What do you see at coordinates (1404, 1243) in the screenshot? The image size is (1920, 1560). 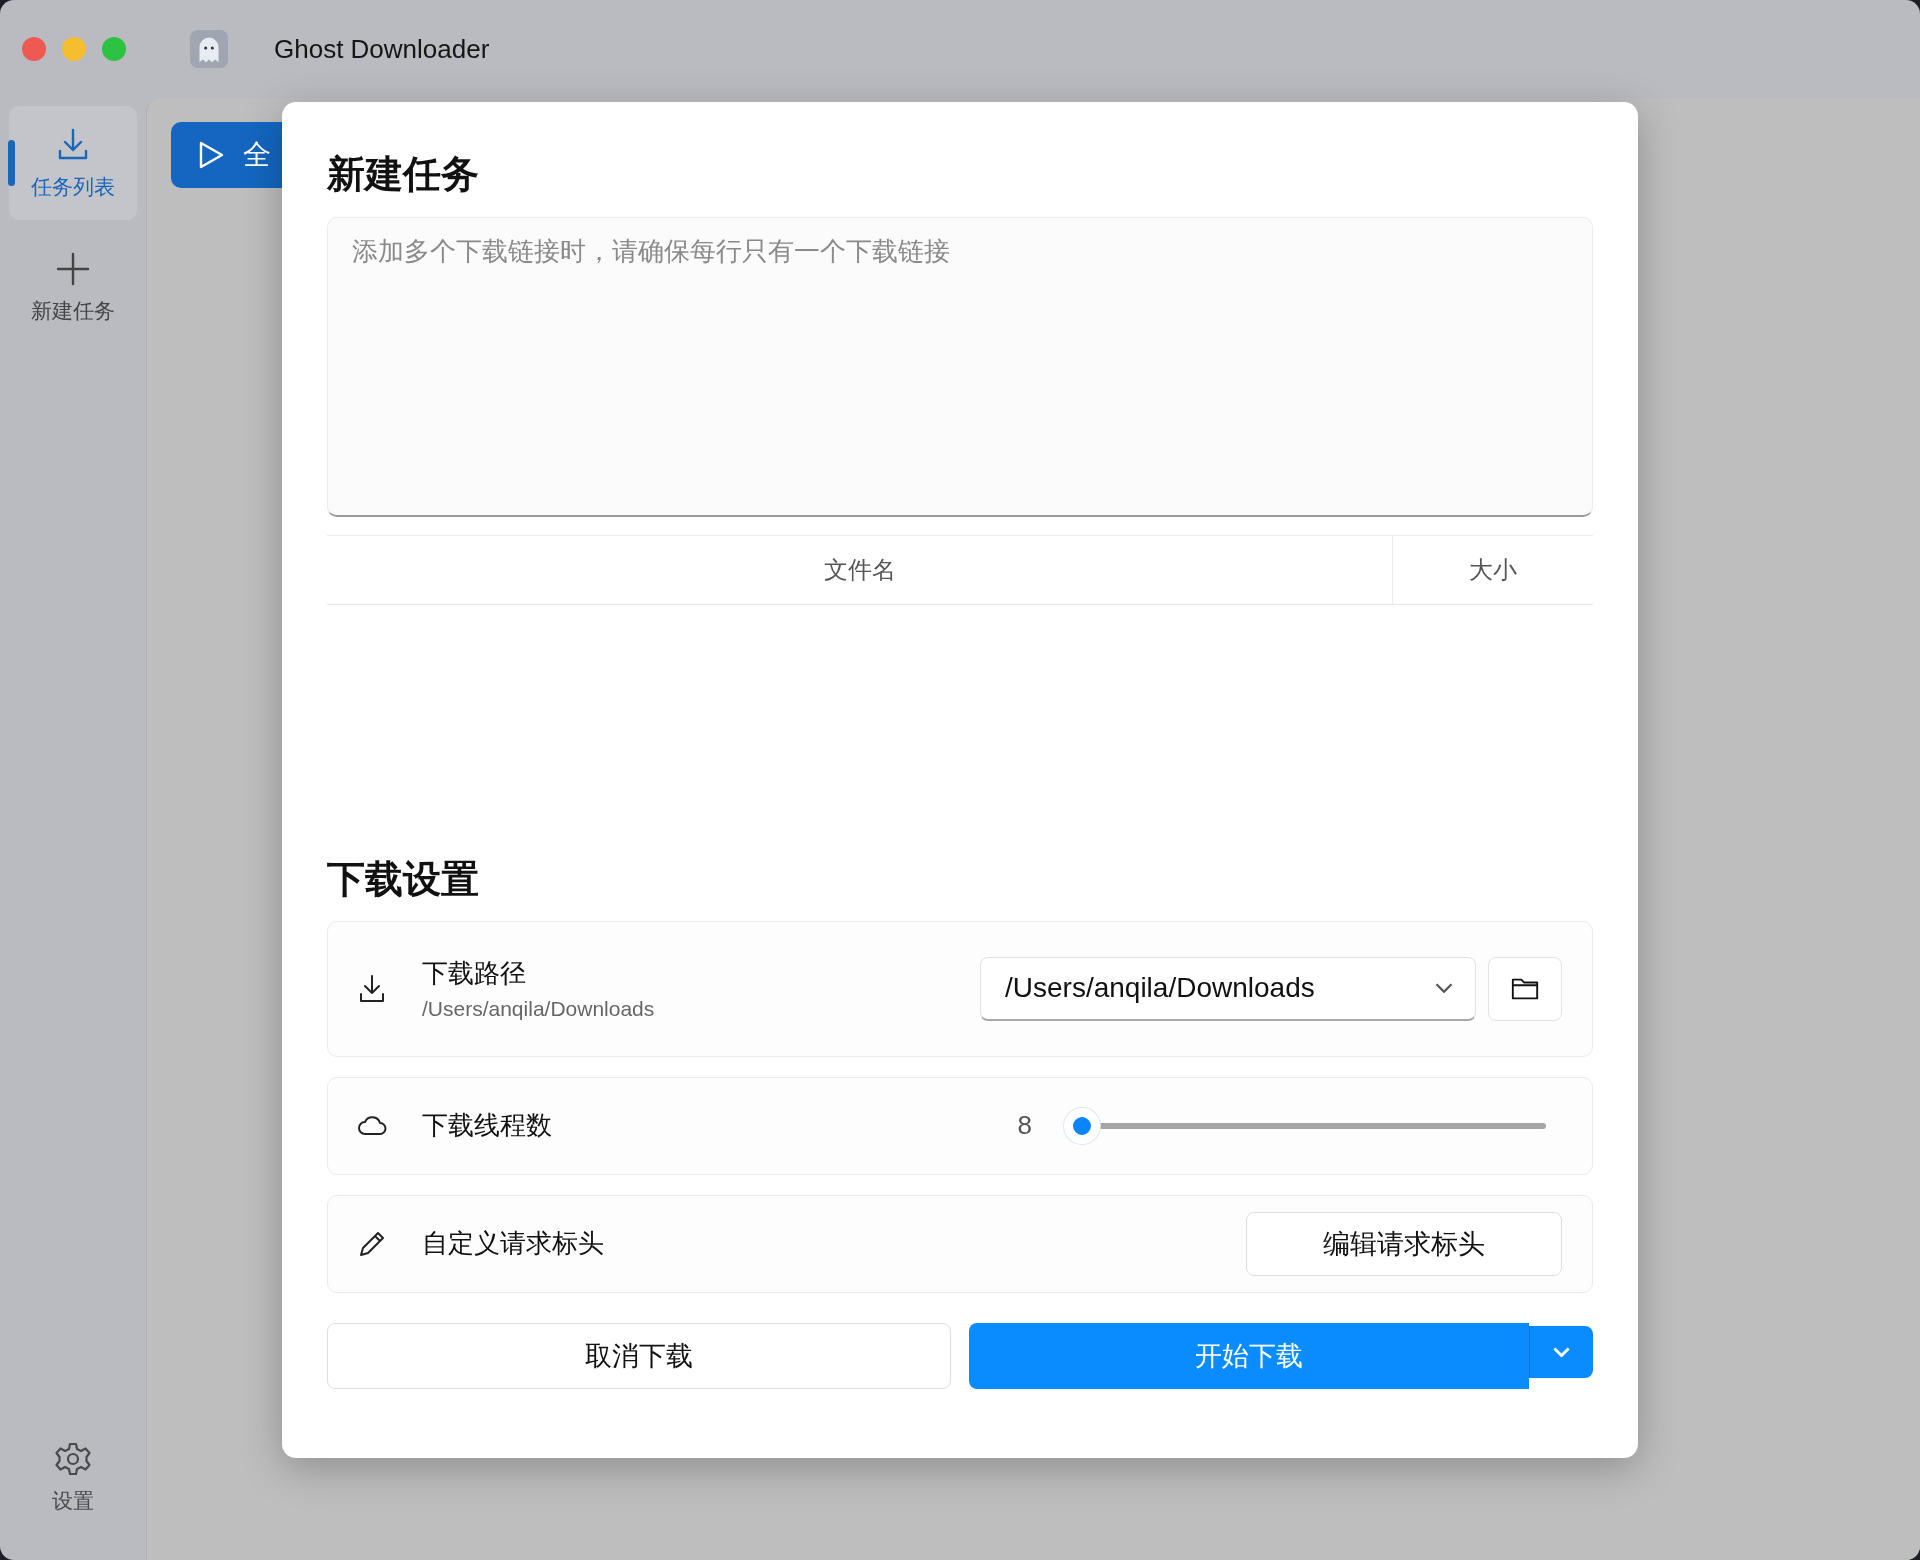 I see `edit-headers-button: 编辑请求标头` at bounding box center [1404, 1243].